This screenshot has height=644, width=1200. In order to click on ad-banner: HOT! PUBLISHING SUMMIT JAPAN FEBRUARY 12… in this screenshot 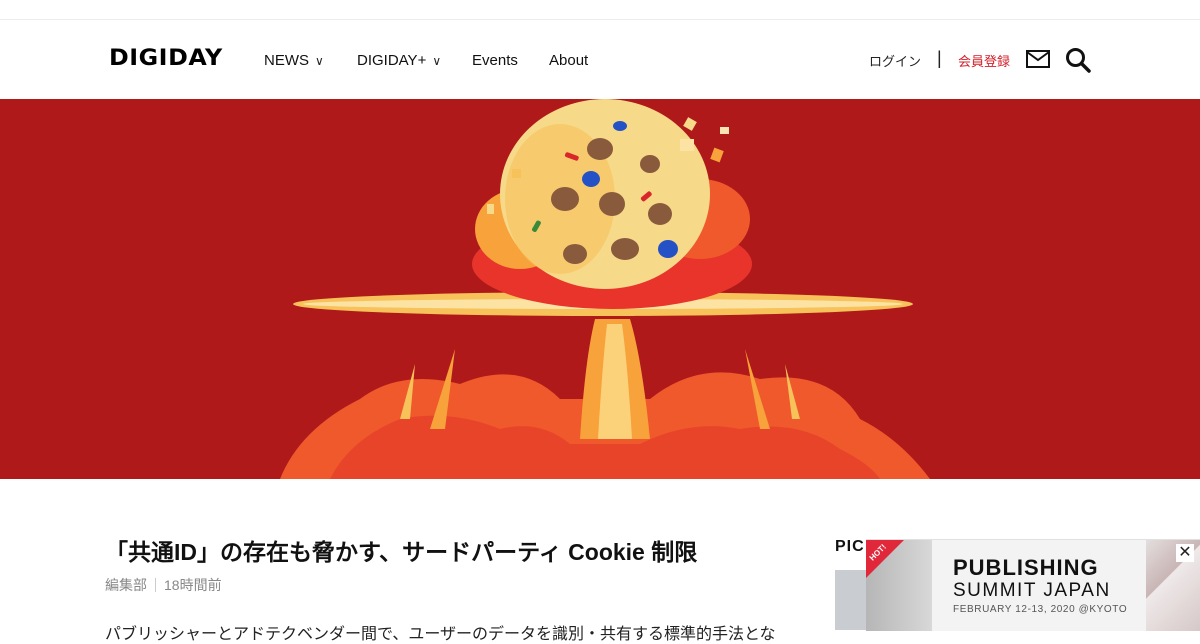, I will do `click(1033, 585)`.